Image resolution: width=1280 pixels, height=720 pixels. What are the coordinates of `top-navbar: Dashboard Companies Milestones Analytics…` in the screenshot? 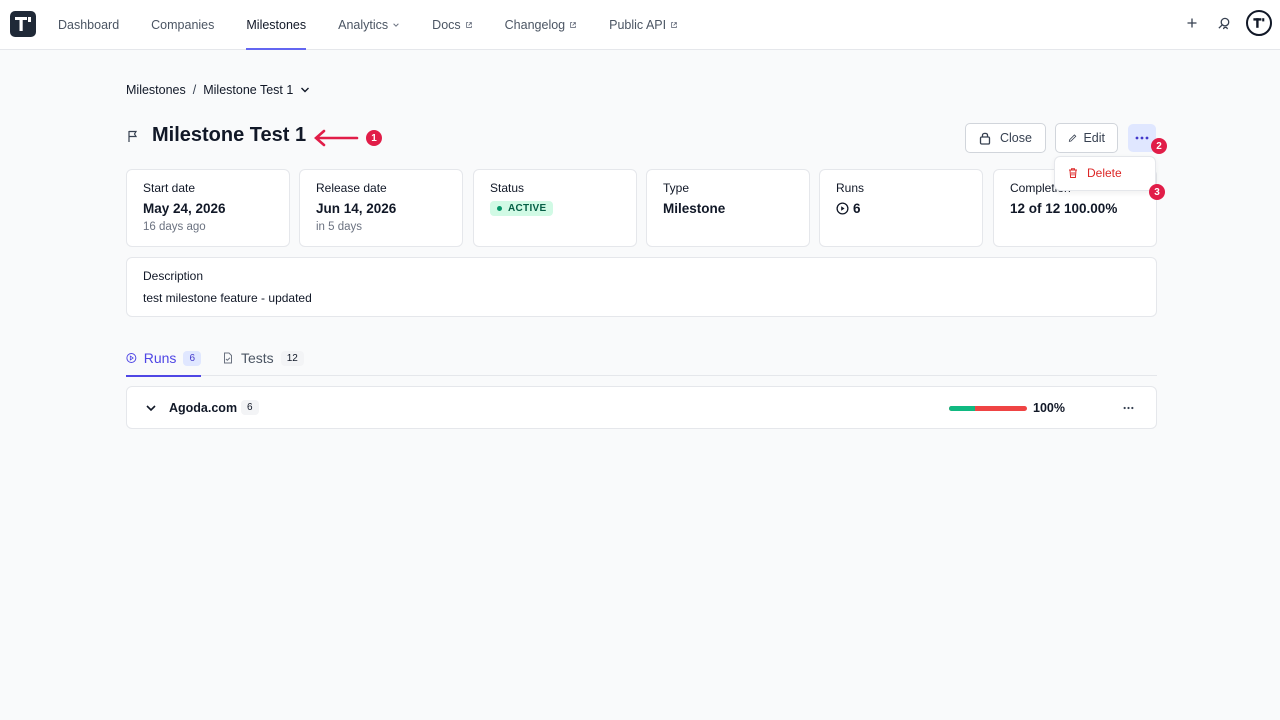 It's located at (640, 25).